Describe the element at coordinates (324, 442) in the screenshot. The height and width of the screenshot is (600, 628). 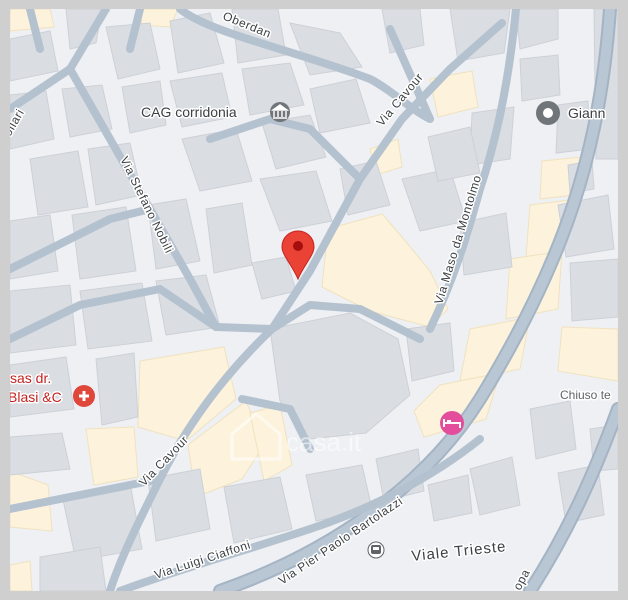
I see `watermark-text: casa.it` at that location.